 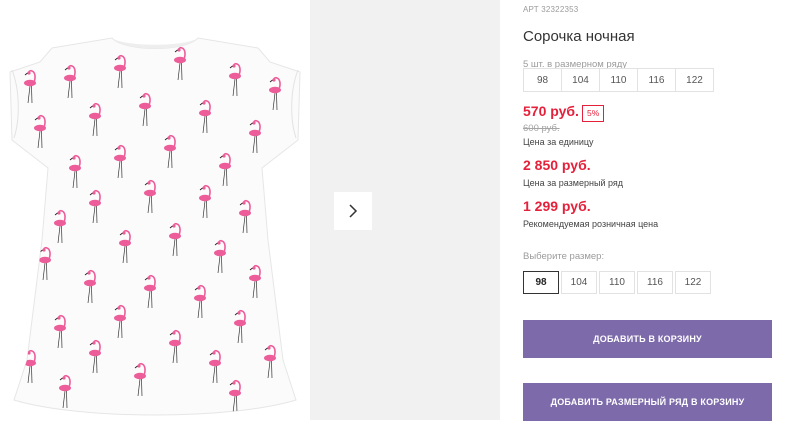 What do you see at coordinates (656, 80) in the screenshot?
I see `size-row-item: 116` at bounding box center [656, 80].